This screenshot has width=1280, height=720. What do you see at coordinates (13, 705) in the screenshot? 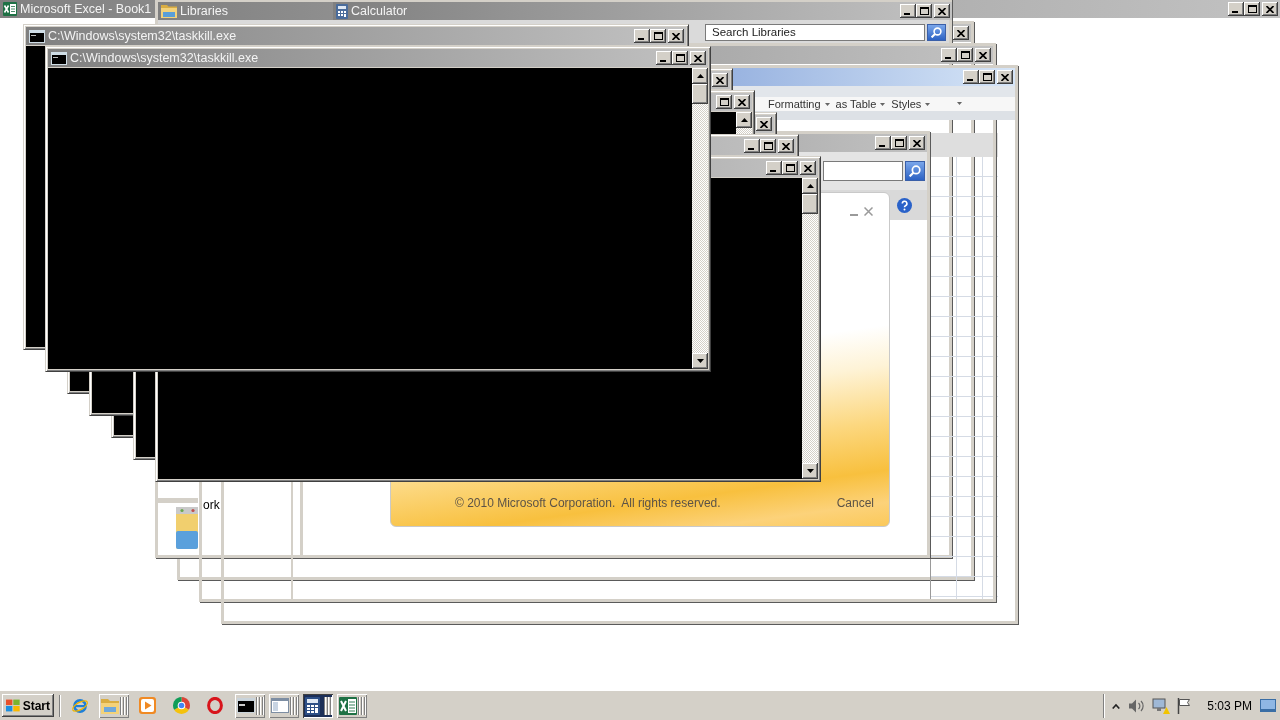
I see `windows-logo-icon` at bounding box center [13, 705].